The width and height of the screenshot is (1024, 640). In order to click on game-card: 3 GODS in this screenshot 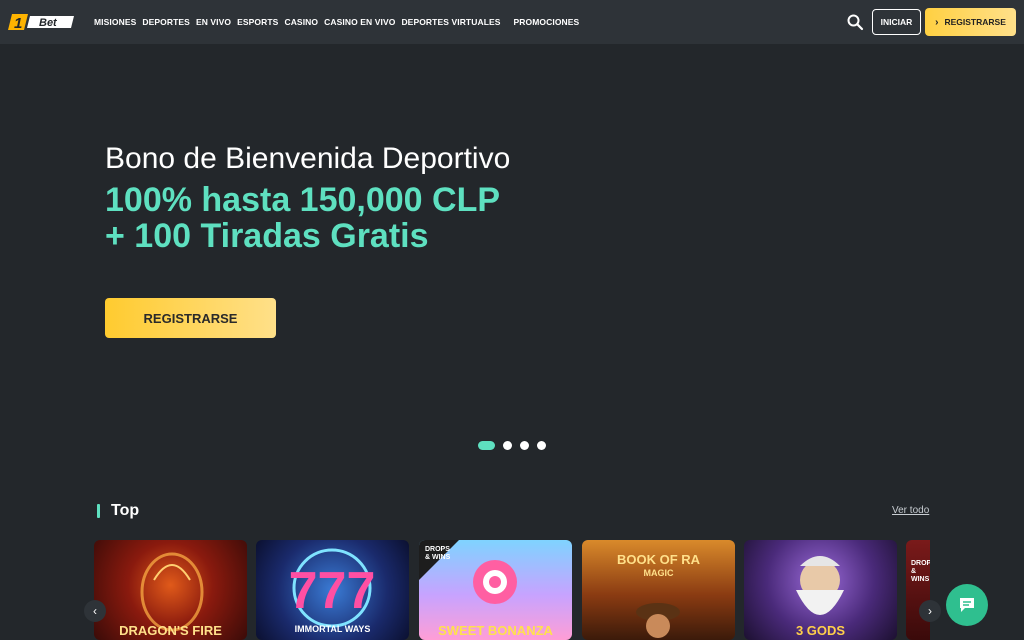, I will do `click(820, 590)`.